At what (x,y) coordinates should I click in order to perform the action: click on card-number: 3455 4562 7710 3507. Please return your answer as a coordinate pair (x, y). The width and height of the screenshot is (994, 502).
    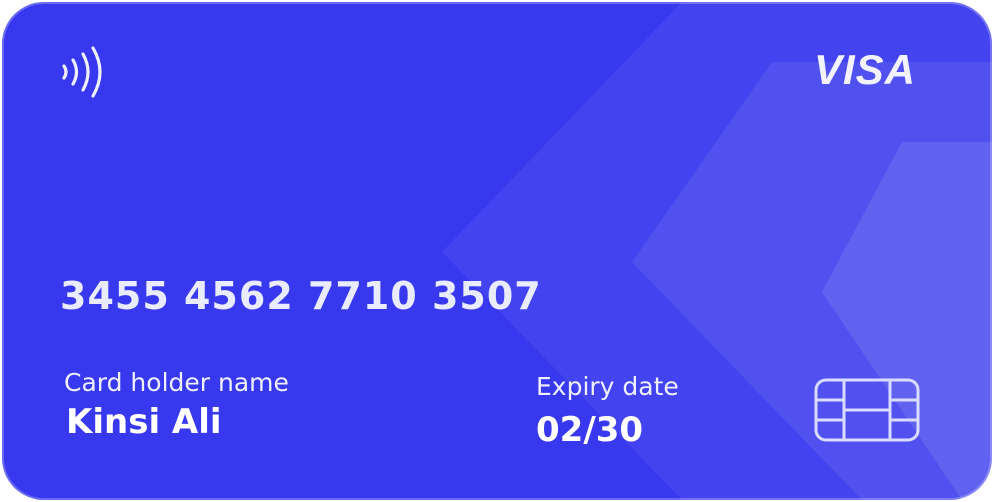
    Looking at the image, I should click on (301, 296).